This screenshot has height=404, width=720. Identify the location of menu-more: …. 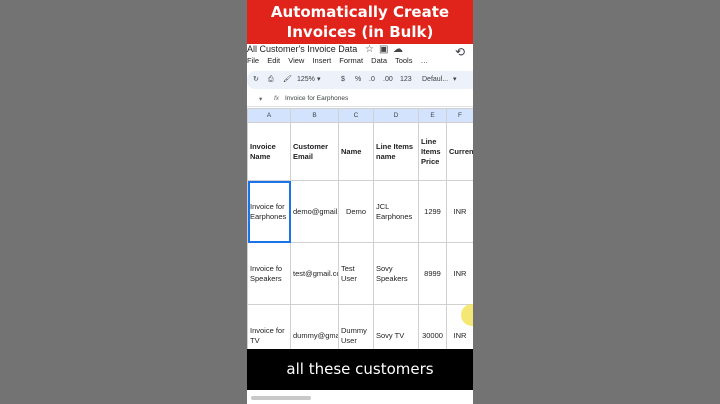
(425, 60).